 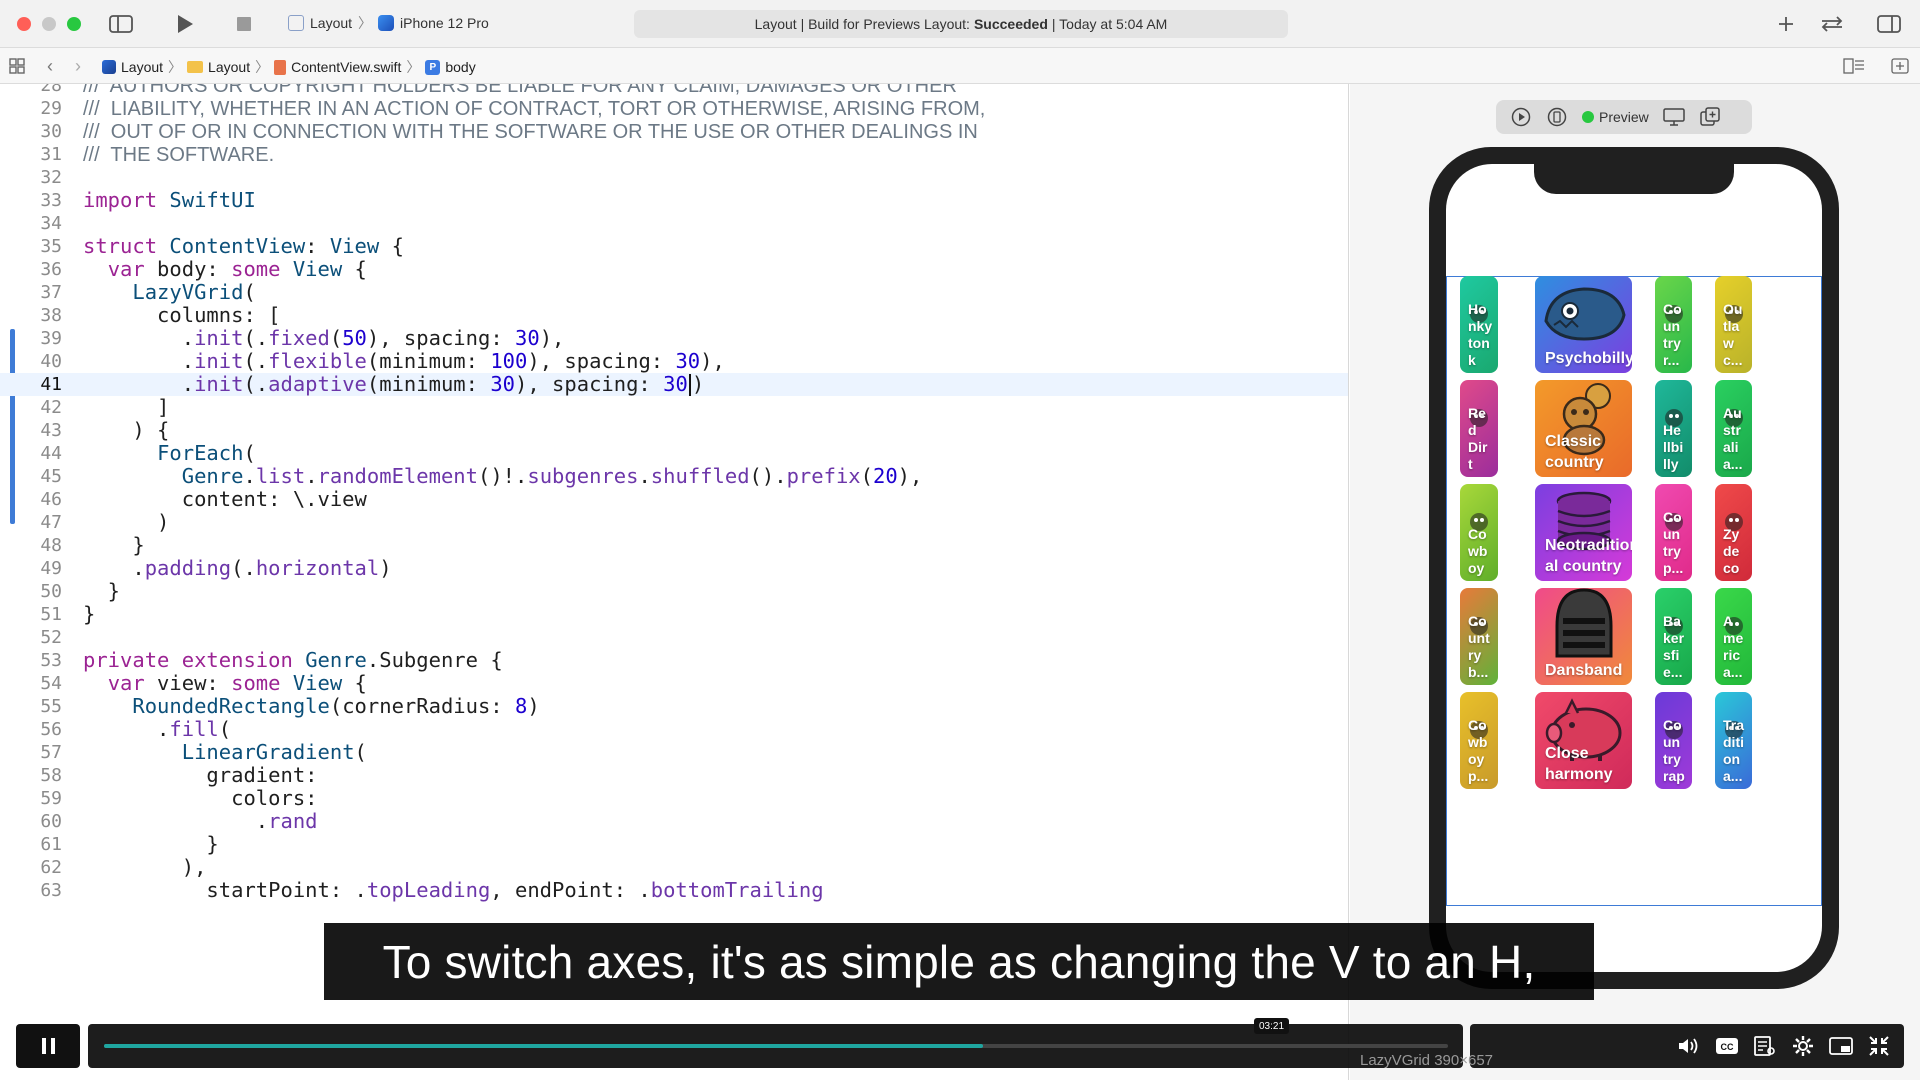 What do you see at coordinates (776, 1046) in the screenshot?
I see `progress-track` at bounding box center [776, 1046].